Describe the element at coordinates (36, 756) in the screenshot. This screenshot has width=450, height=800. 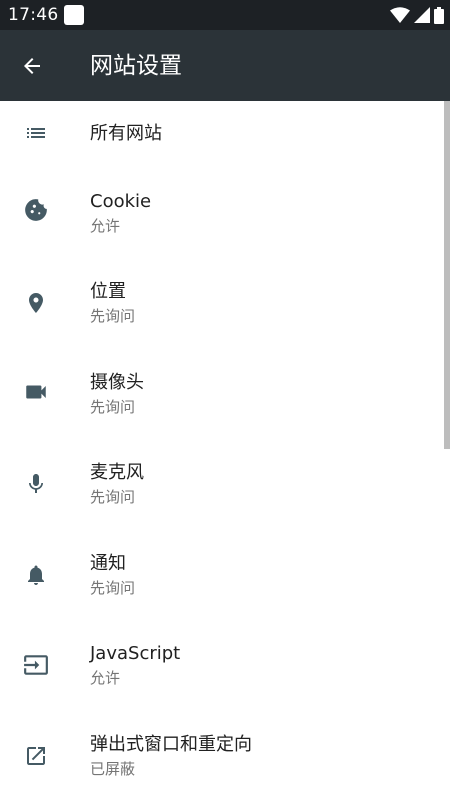
I see `popup-icon` at that location.